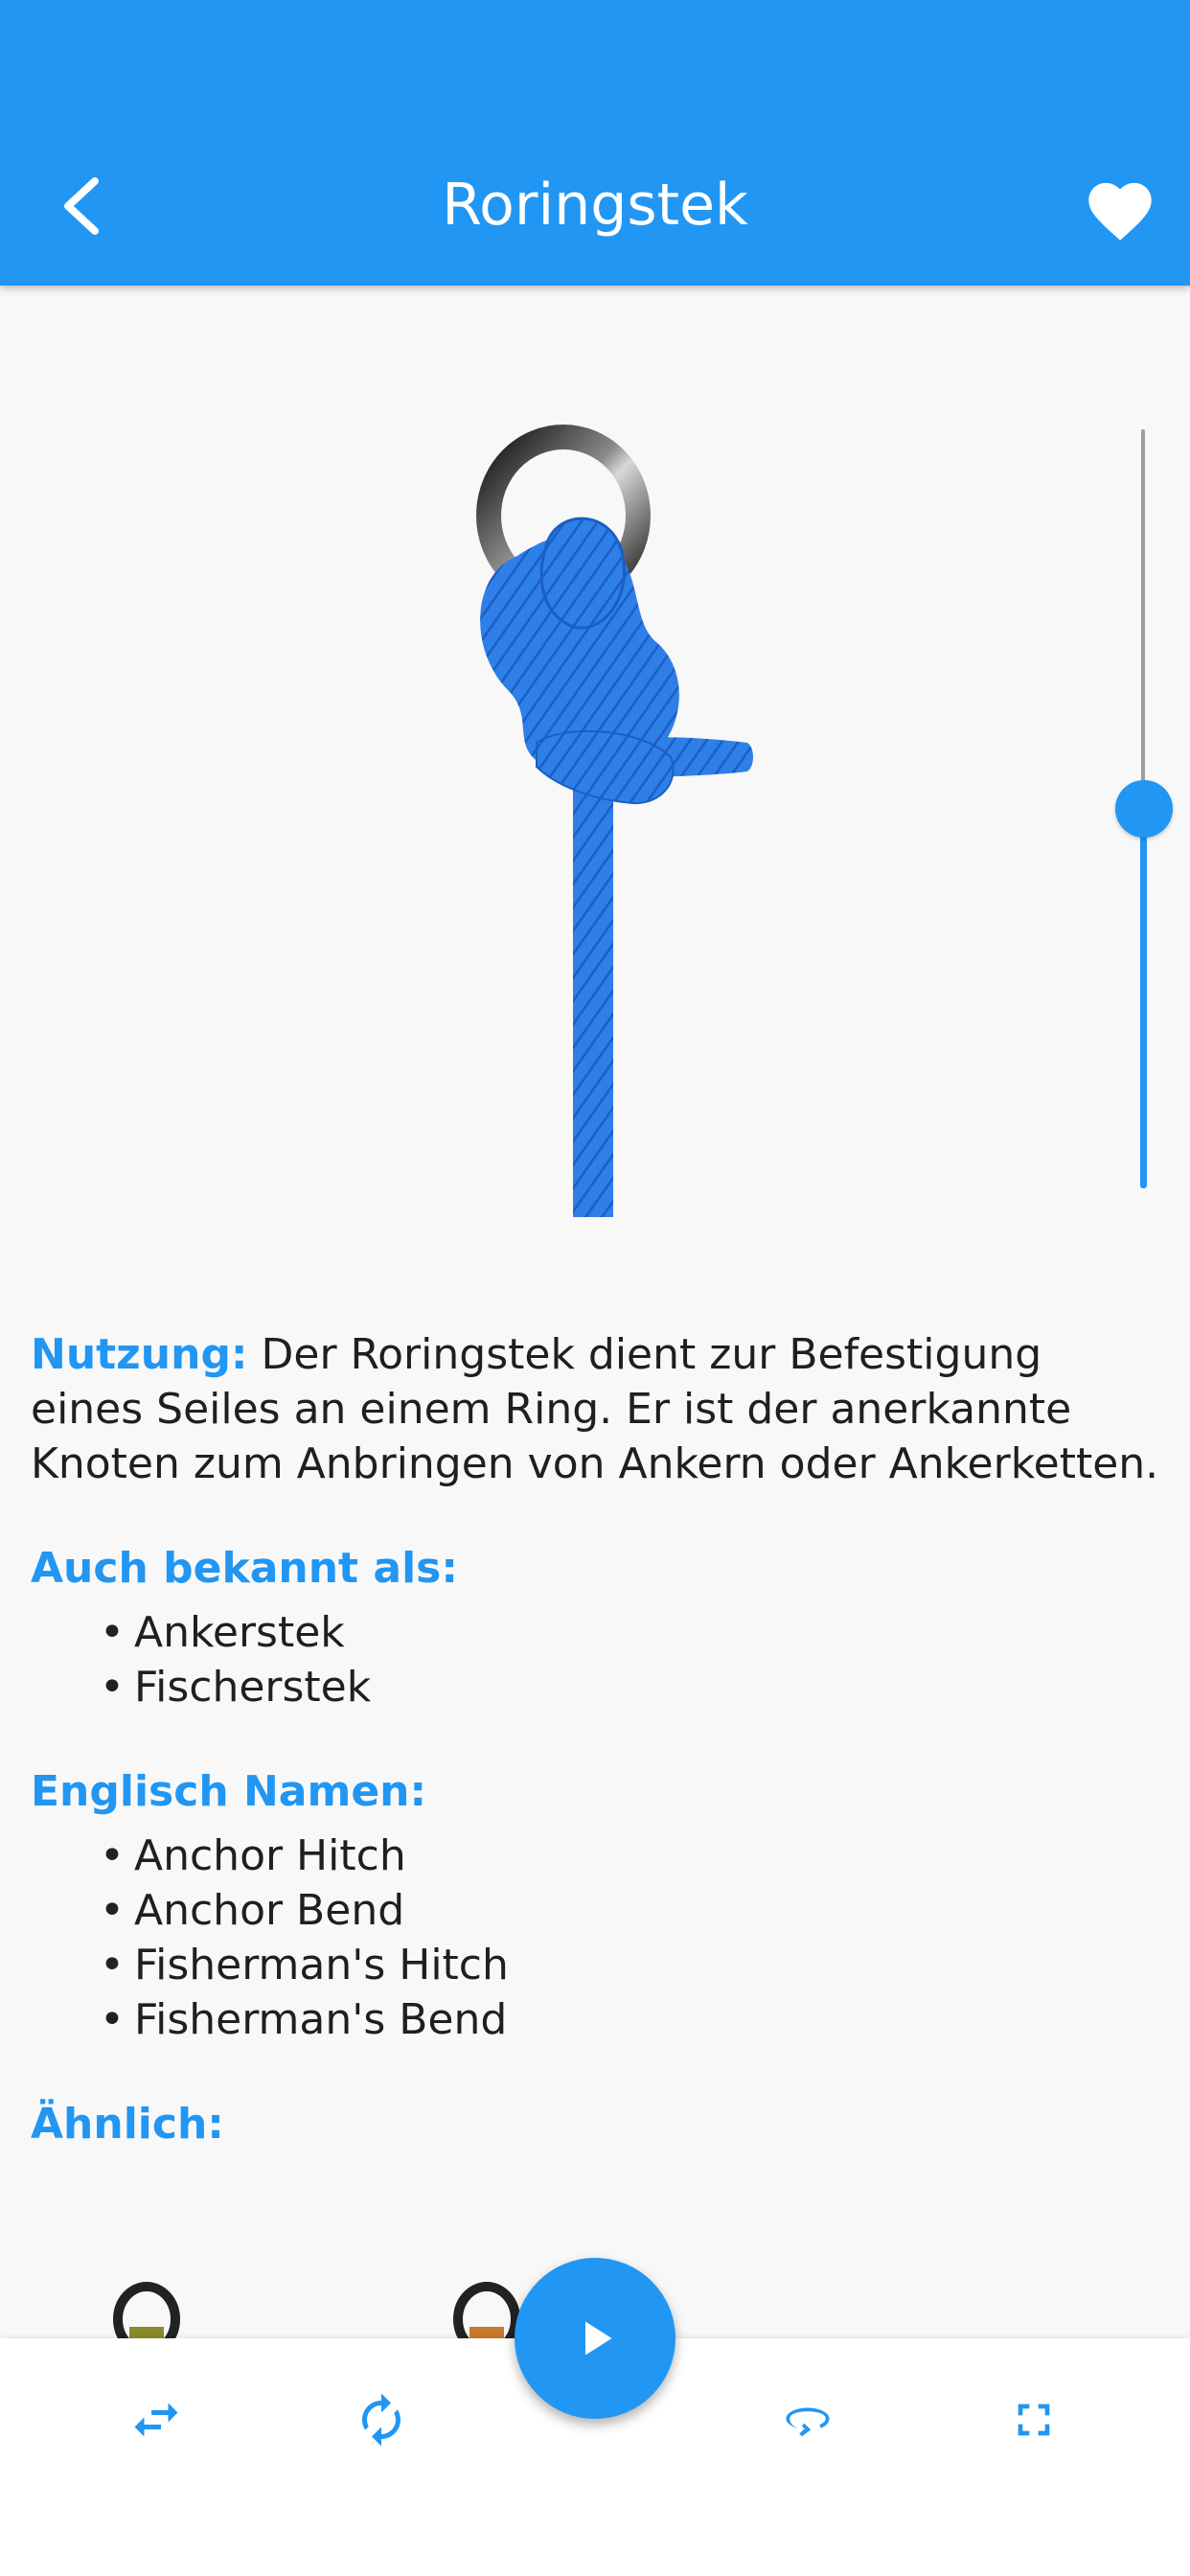  I want to click on slider-thumb, so click(1144, 809).